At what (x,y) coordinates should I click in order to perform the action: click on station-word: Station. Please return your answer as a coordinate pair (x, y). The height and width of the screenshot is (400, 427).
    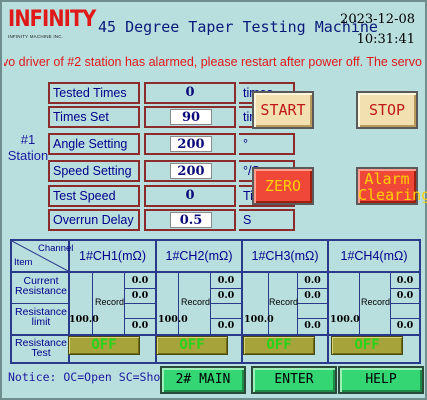
    Looking at the image, I should click on (28, 155).